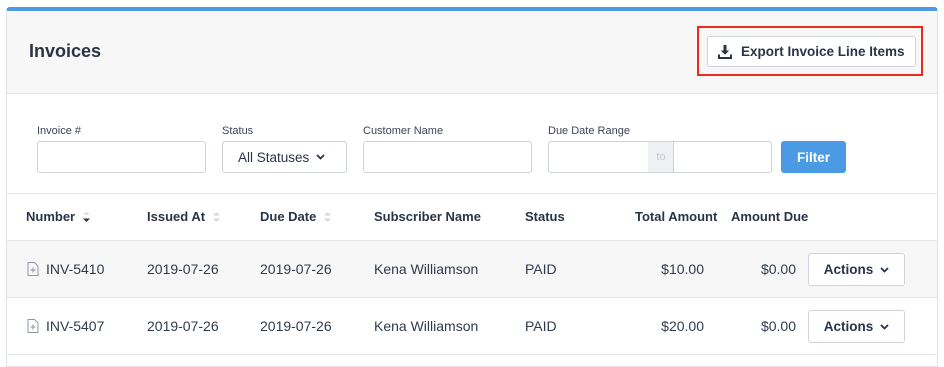 This screenshot has width=944, height=367. I want to click on status-select-value: All Statuses, so click(274, 157).